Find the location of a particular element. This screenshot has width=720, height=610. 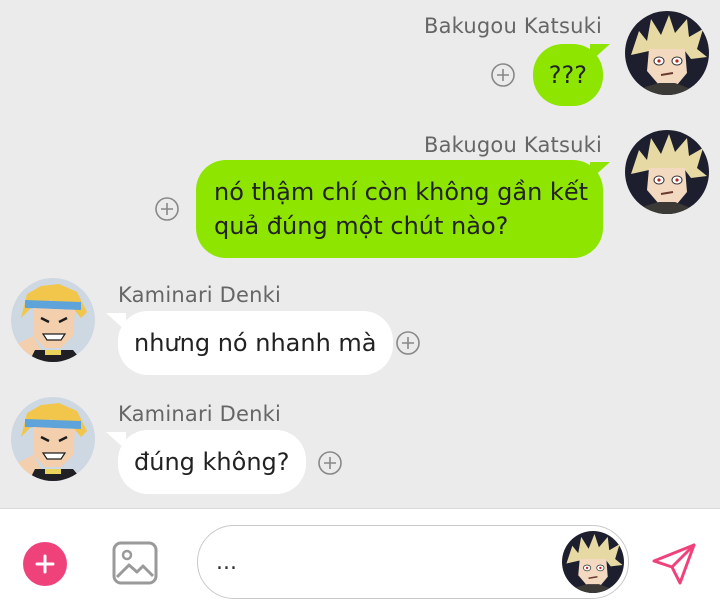

message-bubble: nhưng nó nhanh mà is located at coordinates (255, 343).